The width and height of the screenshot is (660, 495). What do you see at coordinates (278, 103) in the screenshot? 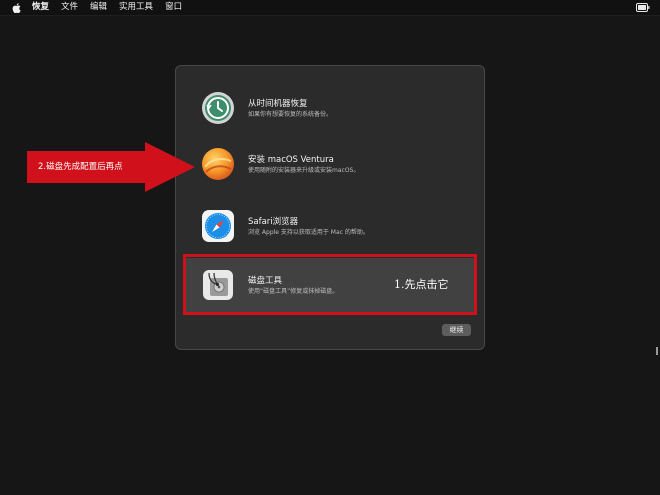
I see `option-title: 从时间机器恢复` at bounding box center [278, 103].